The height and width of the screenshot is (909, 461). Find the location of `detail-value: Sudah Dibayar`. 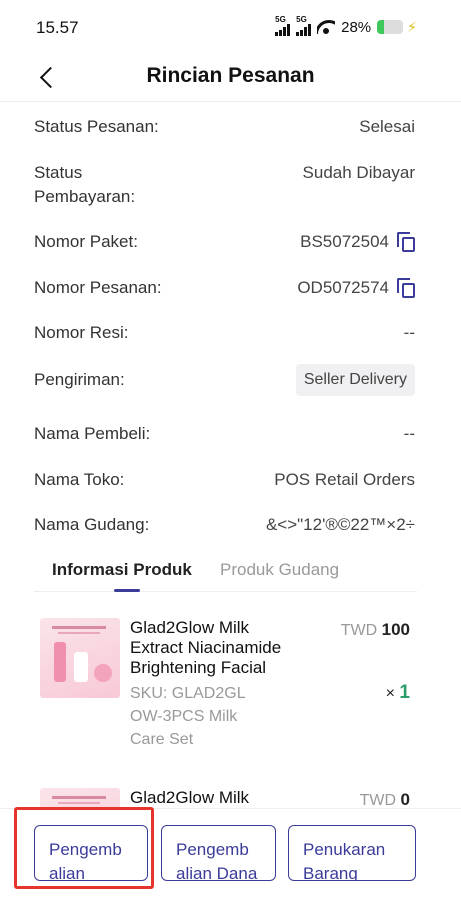

detail-value: Sudah Dibayar is located at coordinates (358, 172).